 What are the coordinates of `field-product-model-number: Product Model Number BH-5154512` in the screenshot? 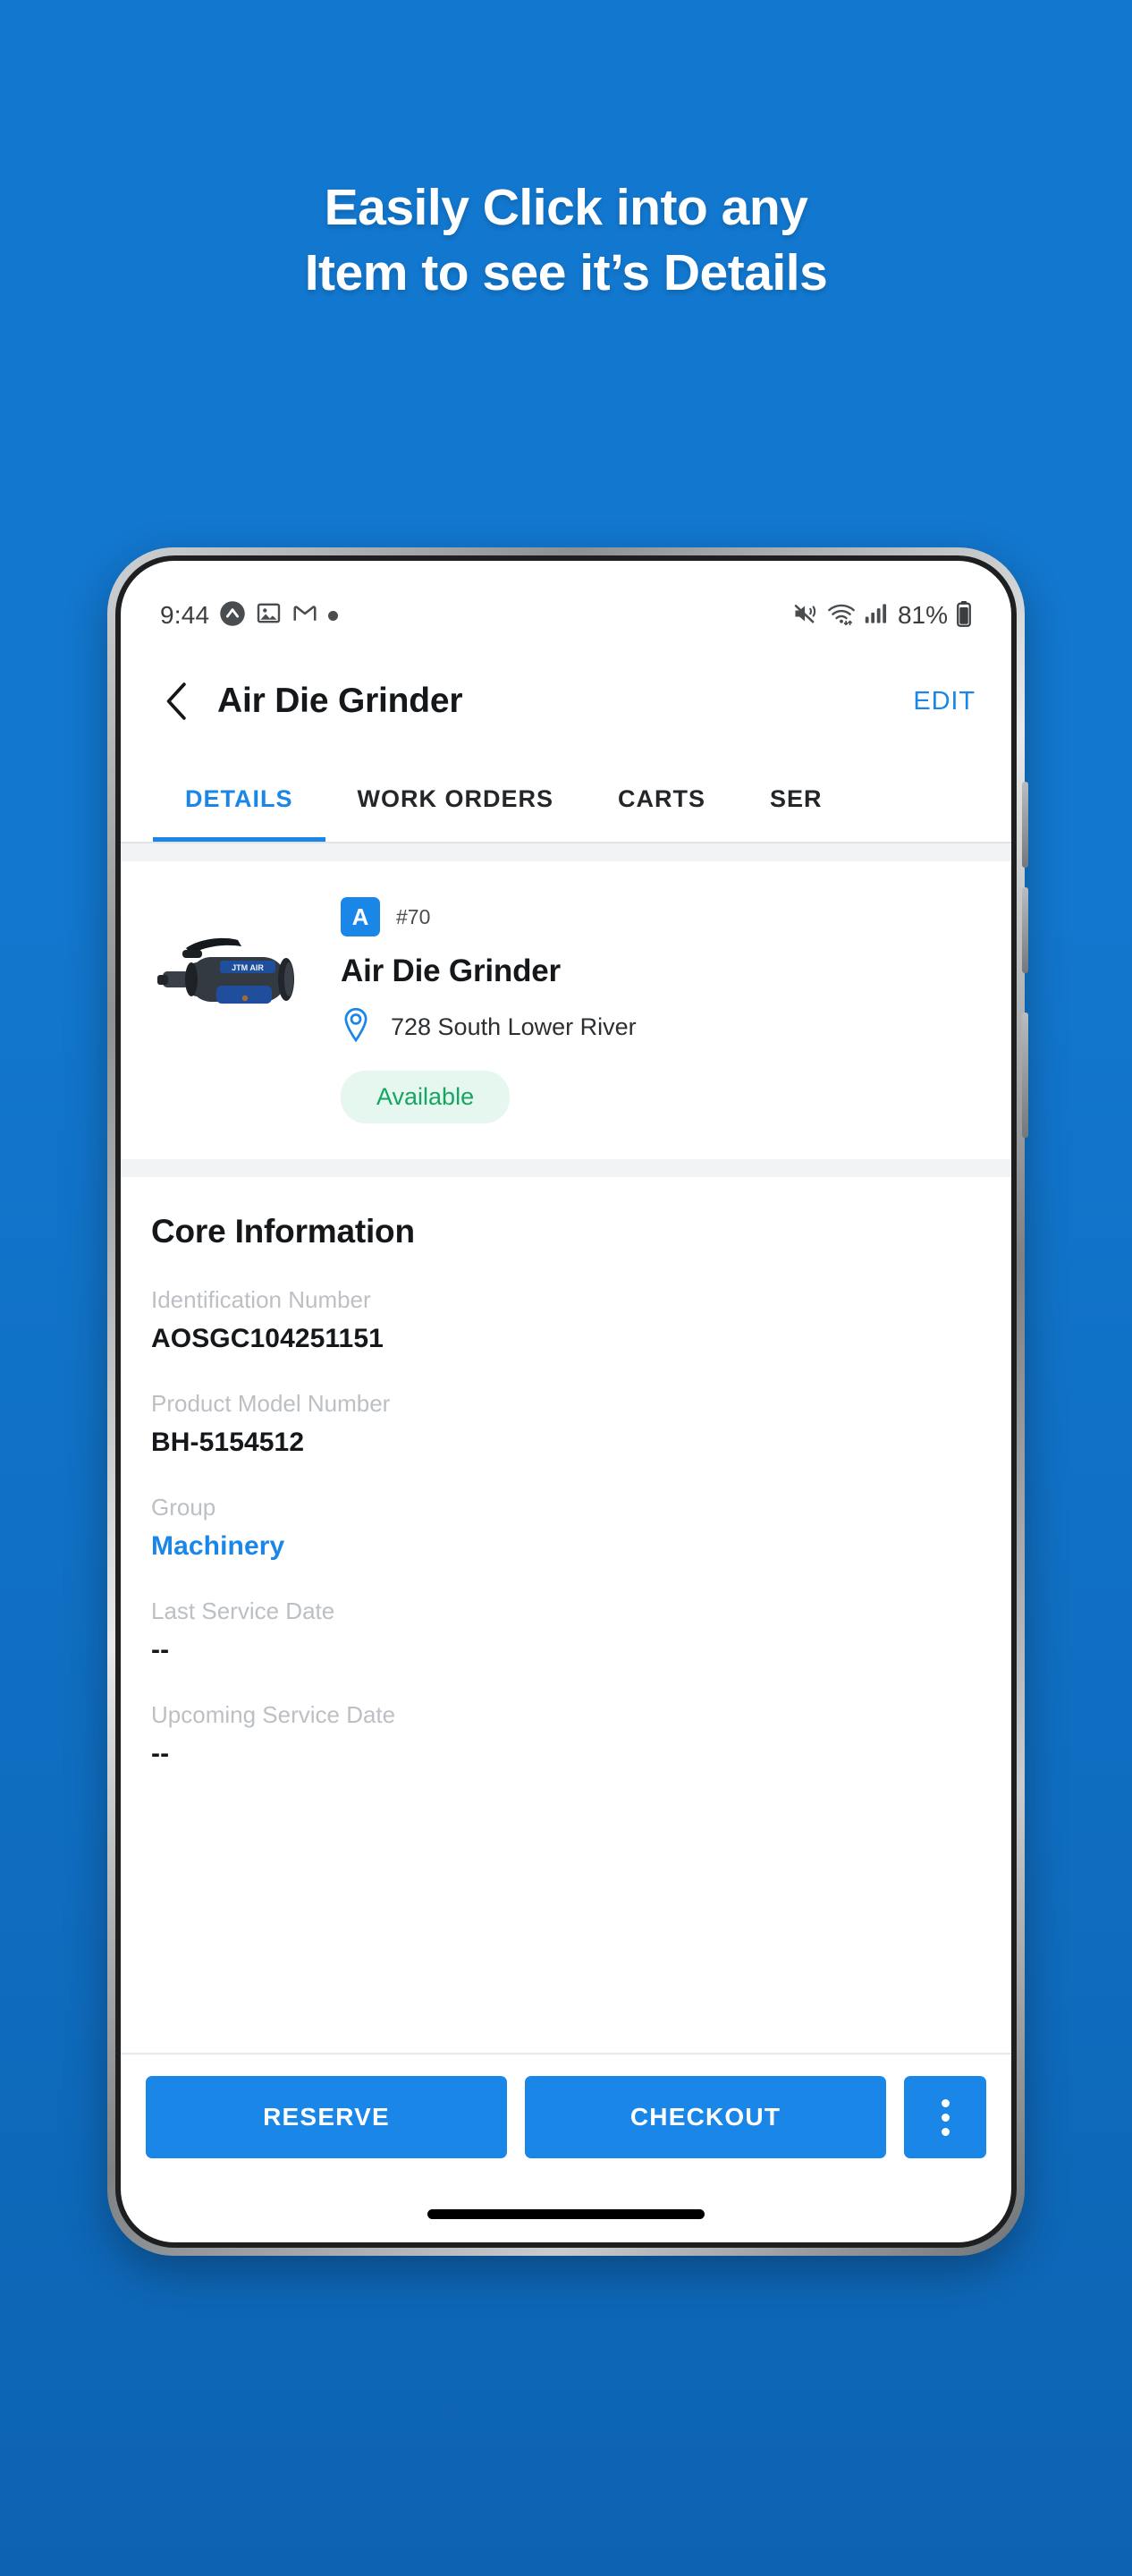 It's located at (563, 1424).